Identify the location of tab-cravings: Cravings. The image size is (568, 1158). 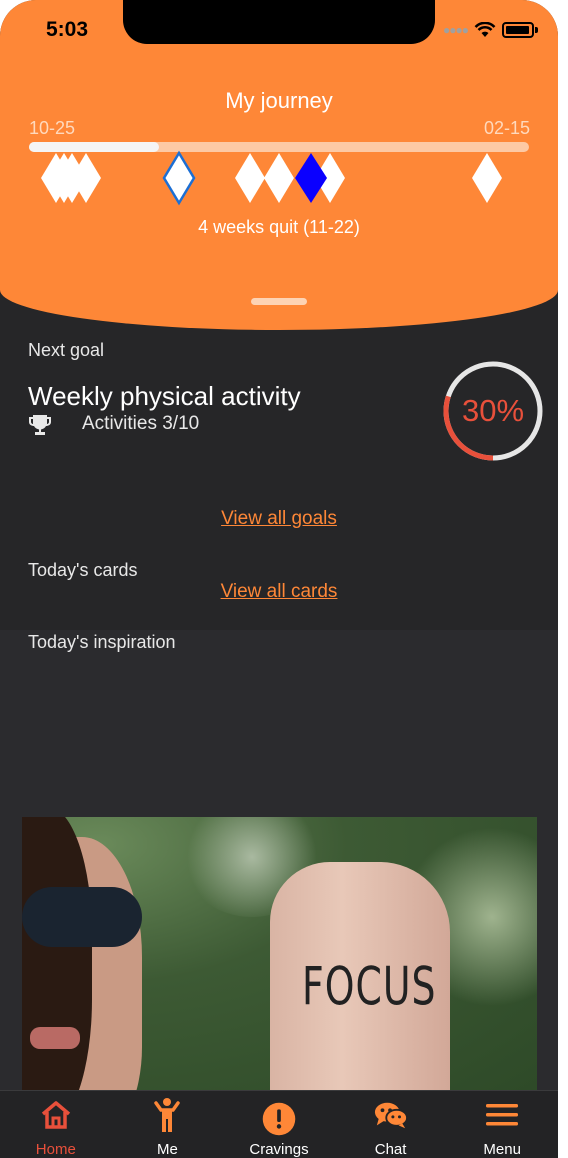
(279, 1124).